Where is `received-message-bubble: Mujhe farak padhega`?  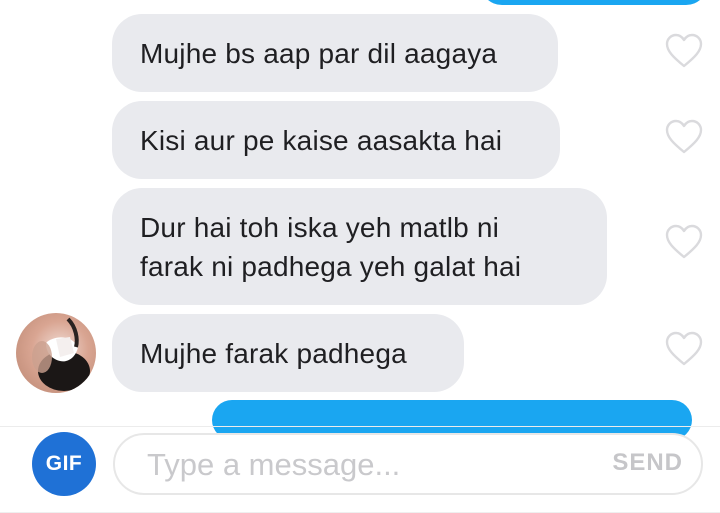 received-message-bubble: Mujhe farak padhega is located at coordinates (288, 353).